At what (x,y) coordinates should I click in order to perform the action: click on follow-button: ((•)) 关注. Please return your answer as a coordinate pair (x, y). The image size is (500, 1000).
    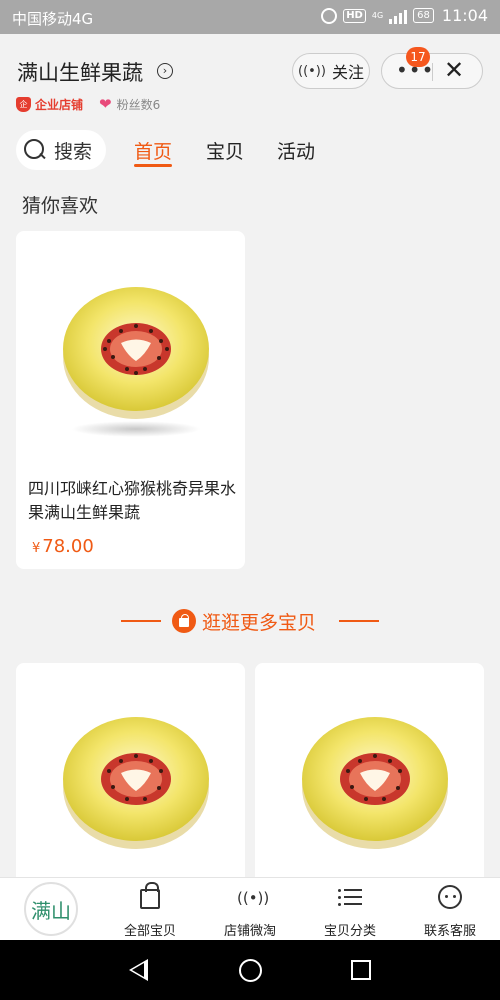
    Looking at the image, I should click on (331, 71).